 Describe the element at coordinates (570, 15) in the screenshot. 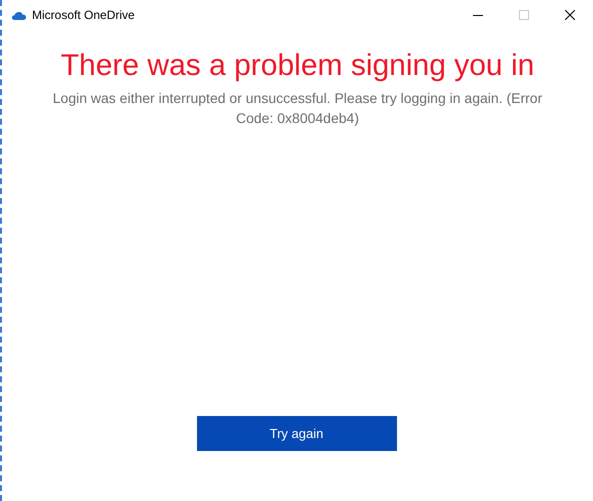

I see `close-icon` at that location.